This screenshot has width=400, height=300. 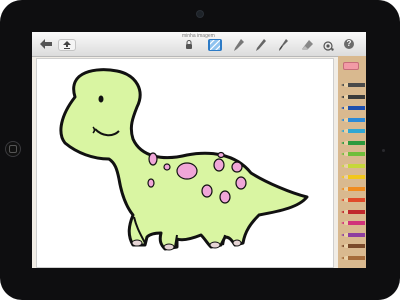 I want to click on upload-icon, so click(x=67, y=45).